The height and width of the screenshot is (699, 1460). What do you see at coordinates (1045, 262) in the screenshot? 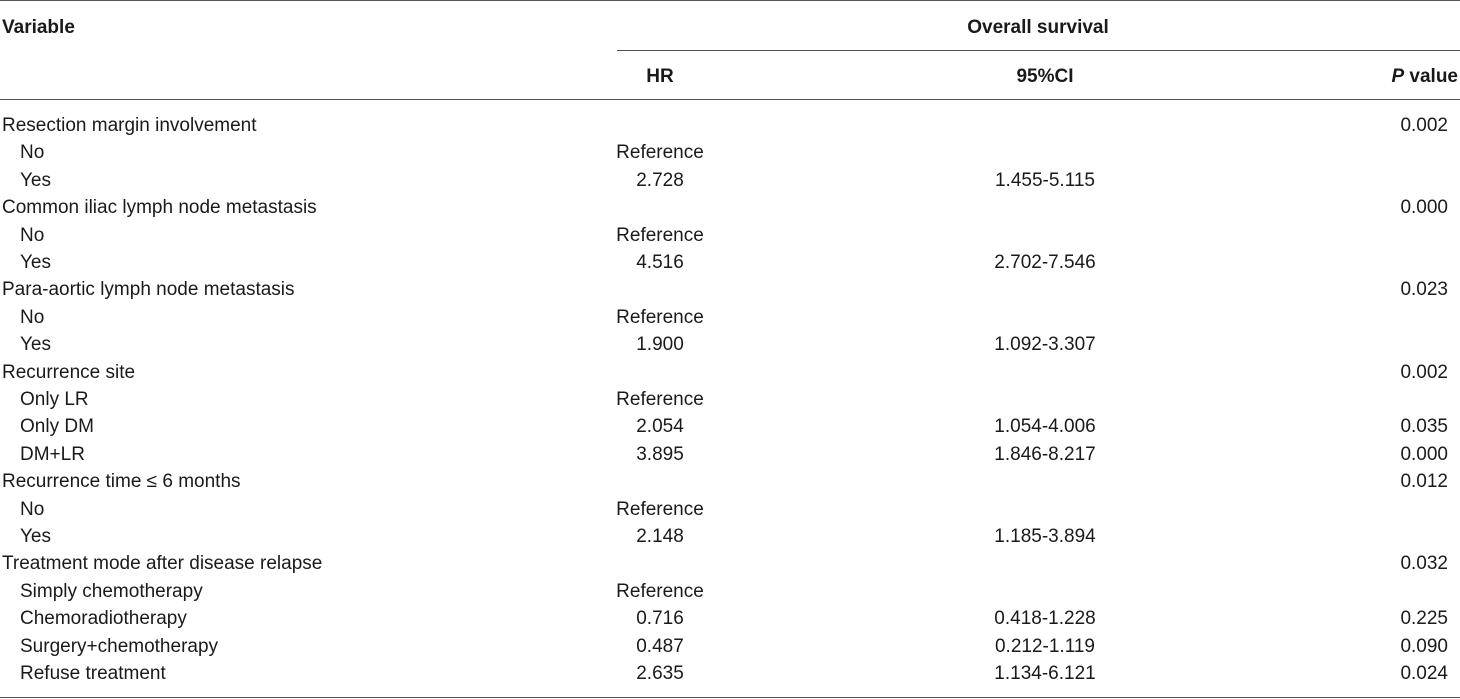
I see `ci-cell: 2.702-7.546` at bounding box center [1045, 262].